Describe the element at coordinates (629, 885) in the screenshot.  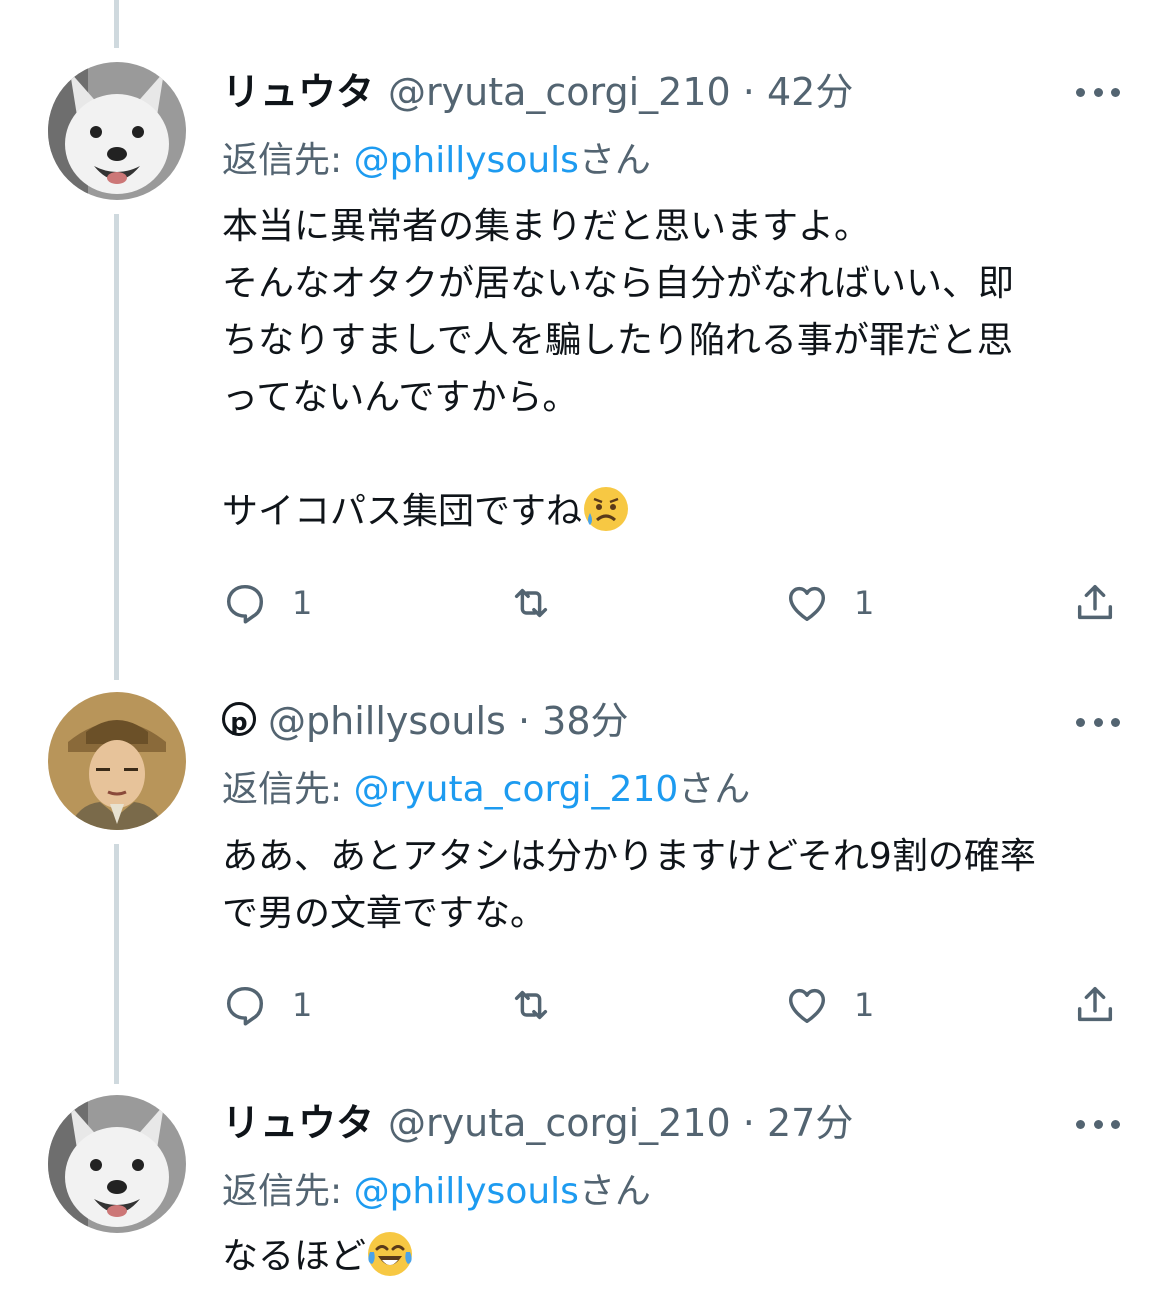
I see `tweet-text-content: ああ、あとアタシは分かりますけどそれ9割の確率 で男の文章ですな。` at that location.